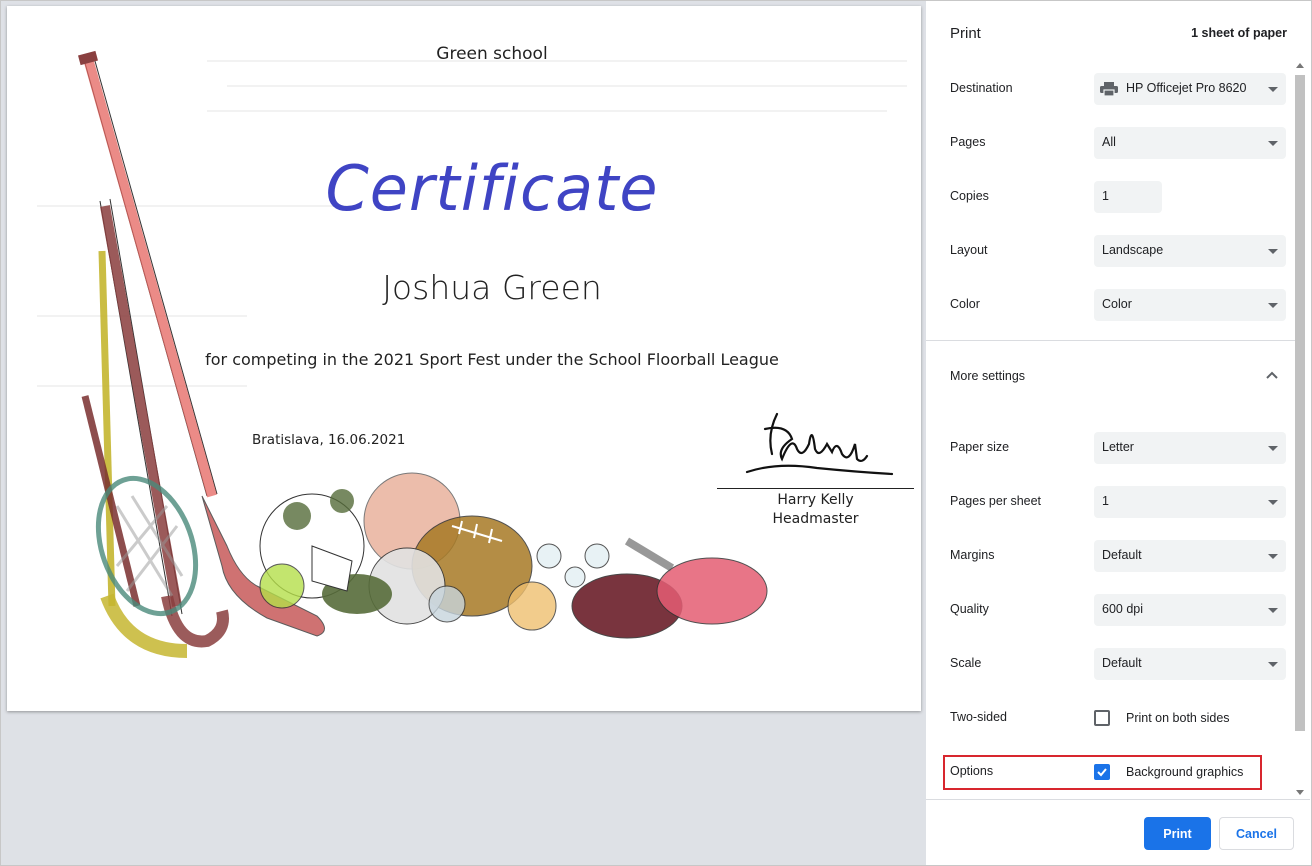  I want to click on scroll-down-arrow-icon, so click(1300, 792).